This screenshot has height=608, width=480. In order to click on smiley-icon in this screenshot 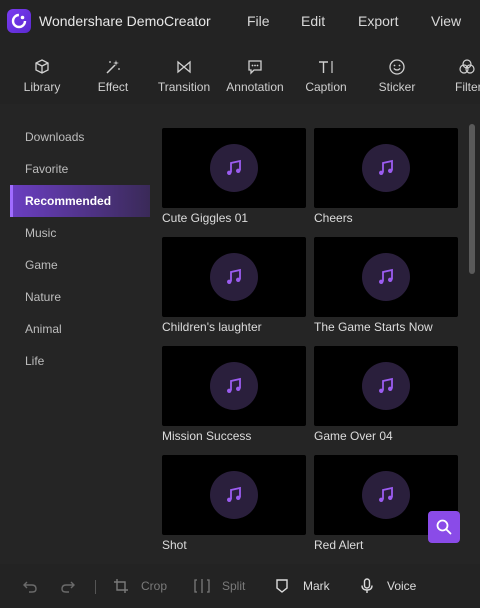, I will do `click(397, 67)`.